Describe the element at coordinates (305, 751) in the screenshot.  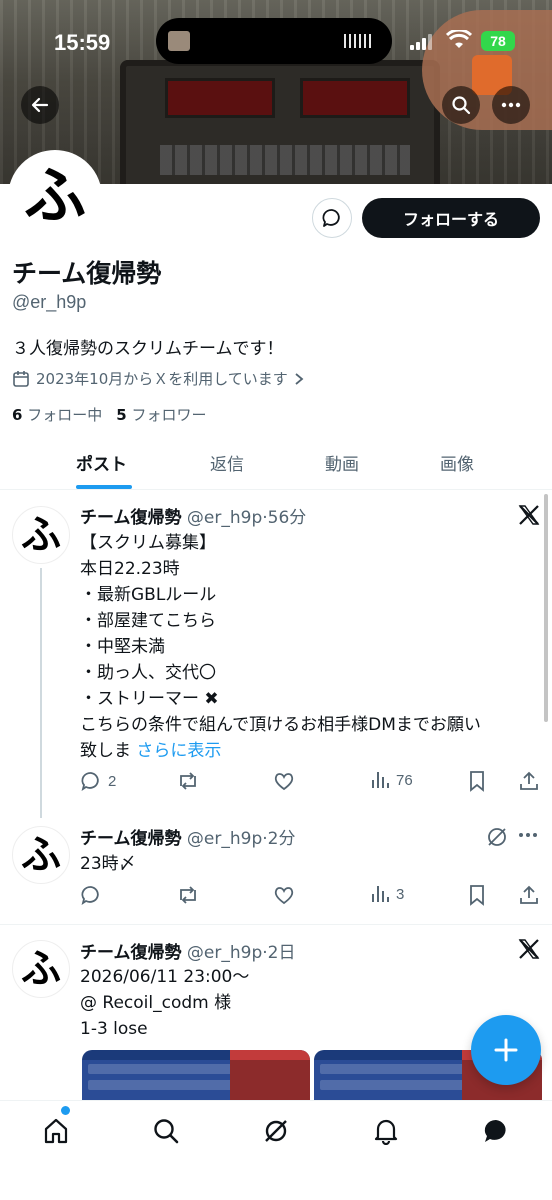
I see `post-line-last: 致しま さらに表示` at that location.